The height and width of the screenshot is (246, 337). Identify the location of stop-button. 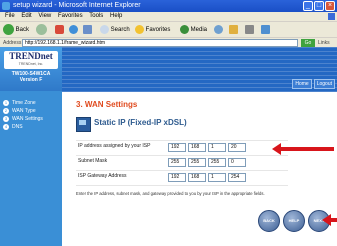
(59, 30).